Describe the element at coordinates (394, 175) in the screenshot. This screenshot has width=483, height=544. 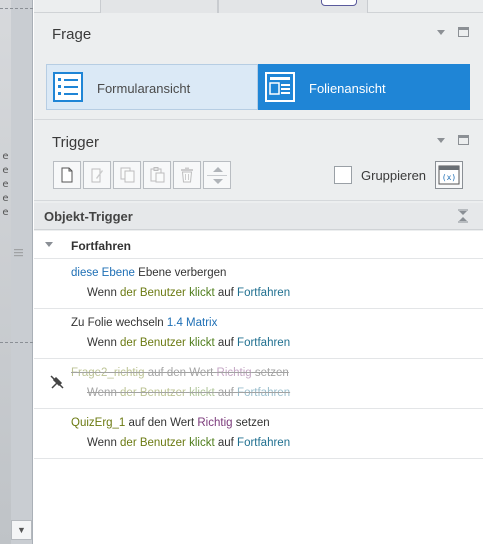
I see `group-label: Gruppieren` at that location.